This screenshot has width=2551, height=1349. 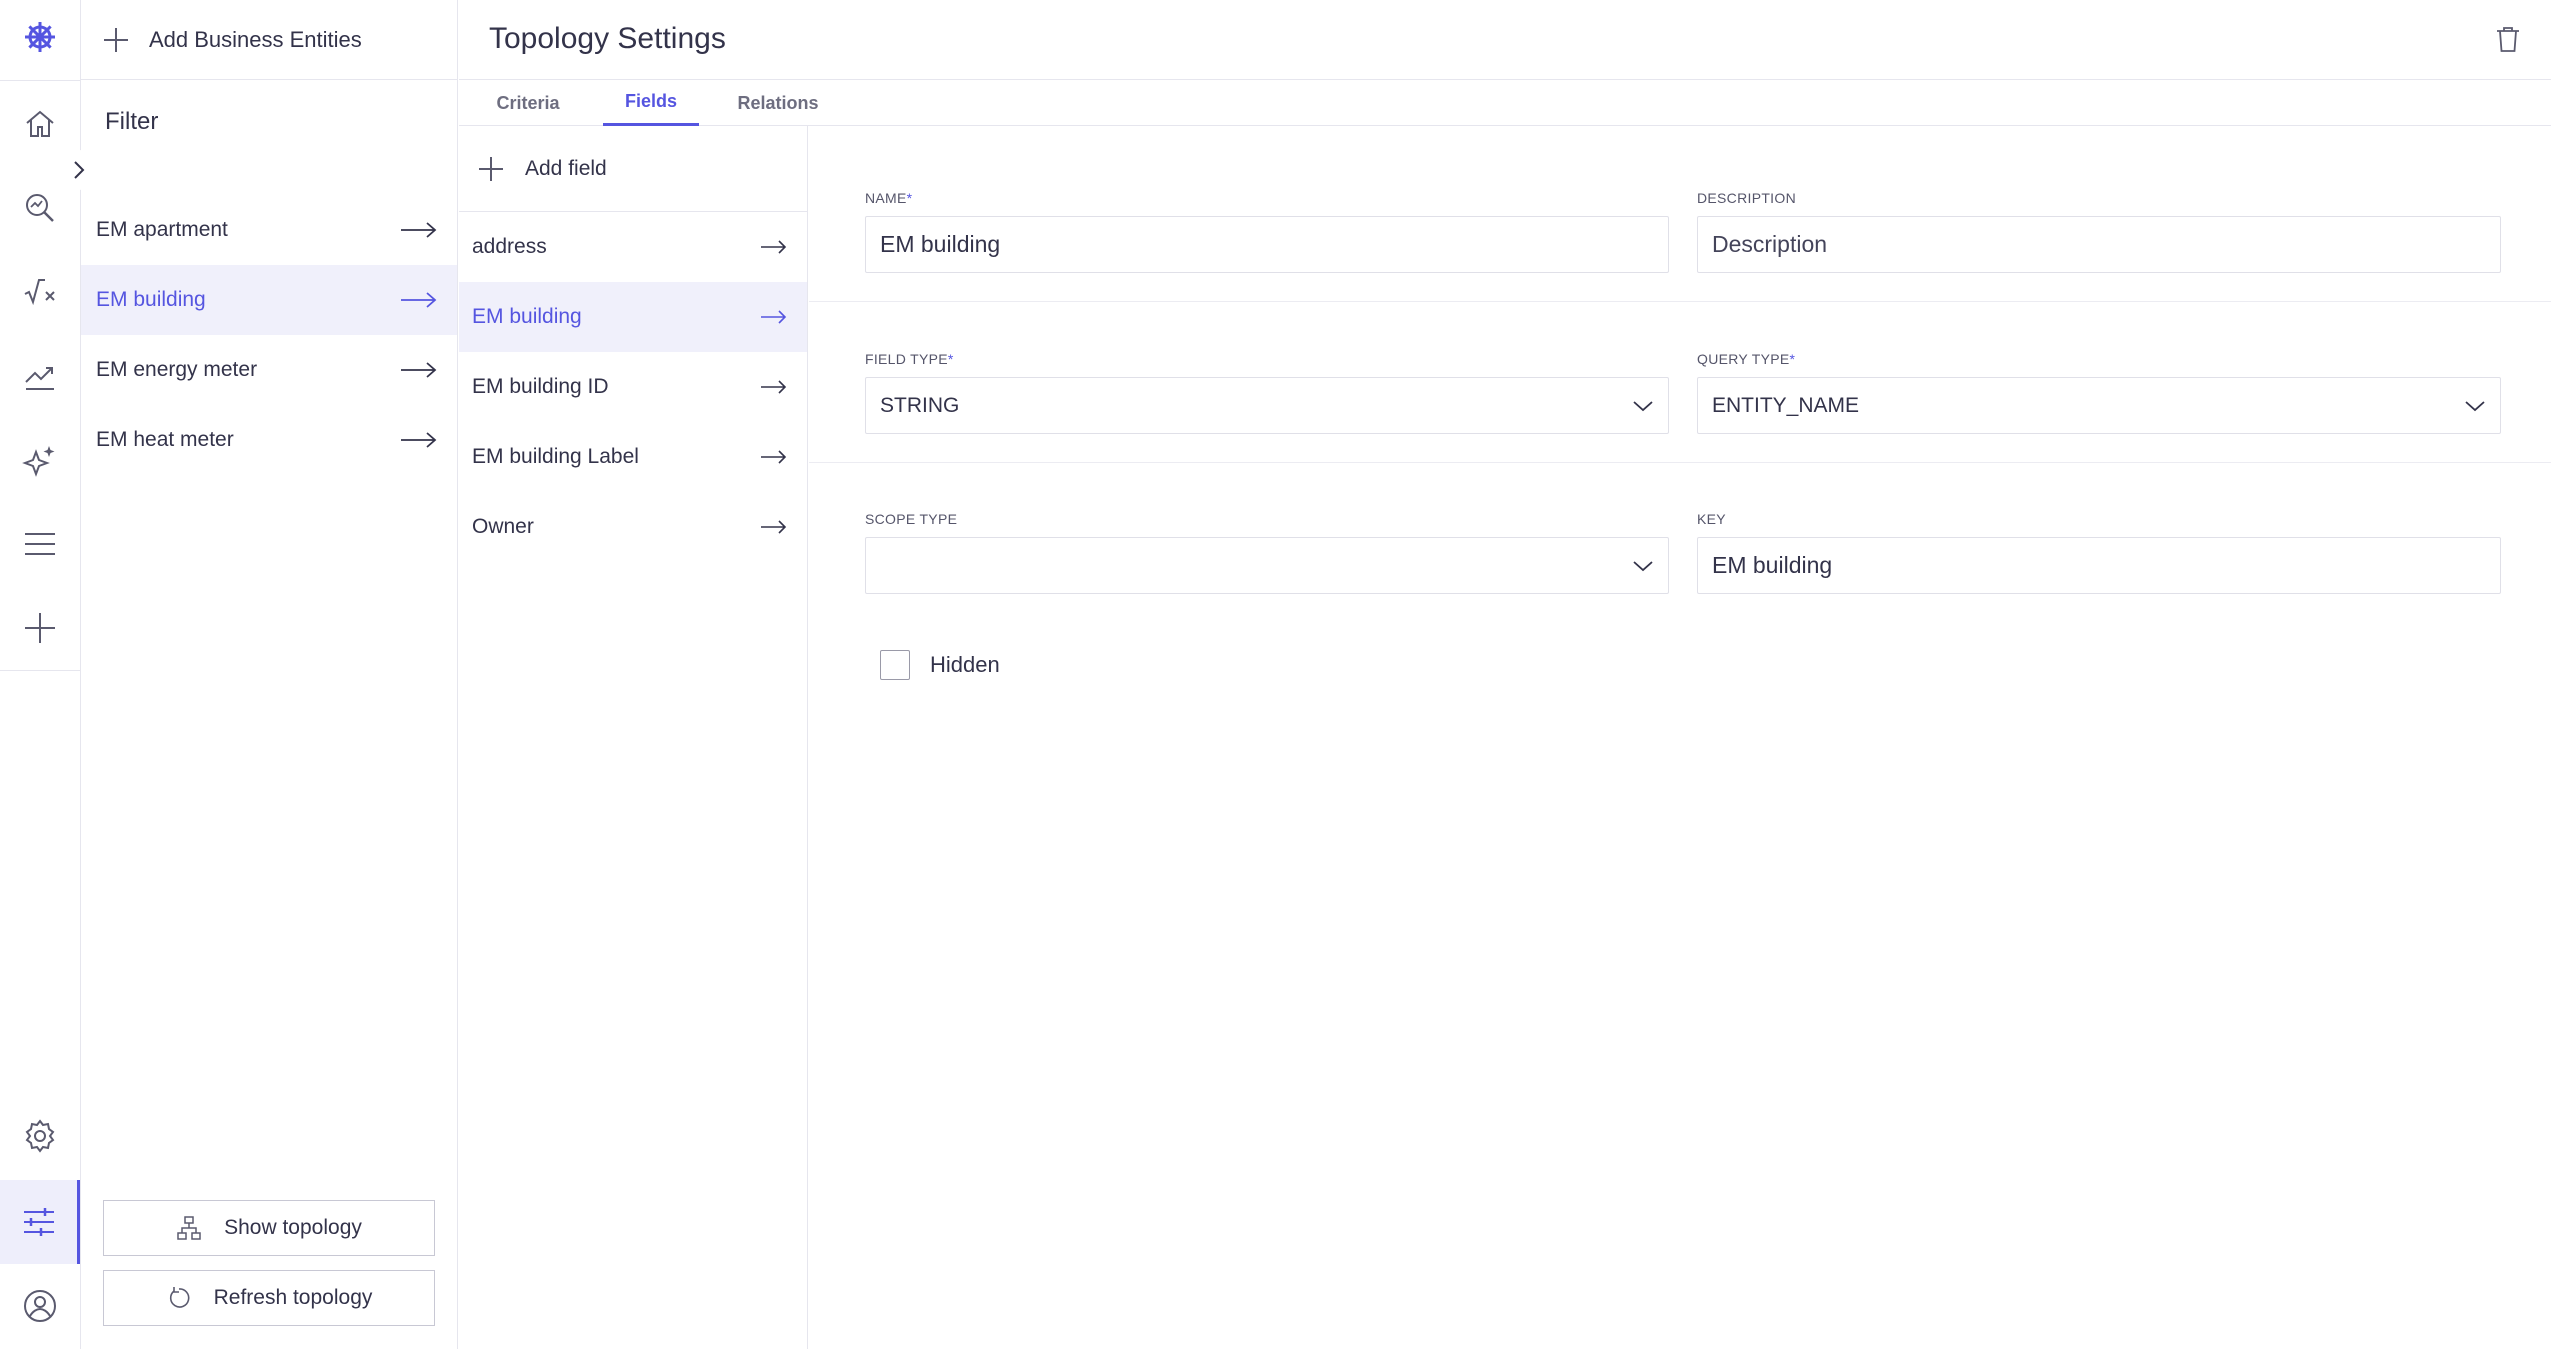 I want to click on trend-chart-icon, so click(x=40, y=376).